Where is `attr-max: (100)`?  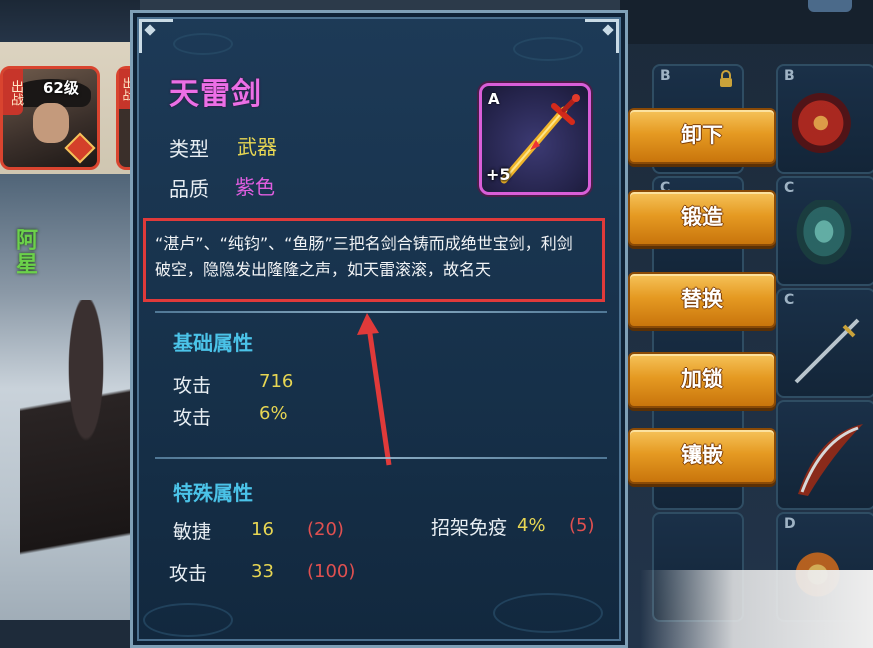
attr-max: (100) is located at coordinates (331, 571).